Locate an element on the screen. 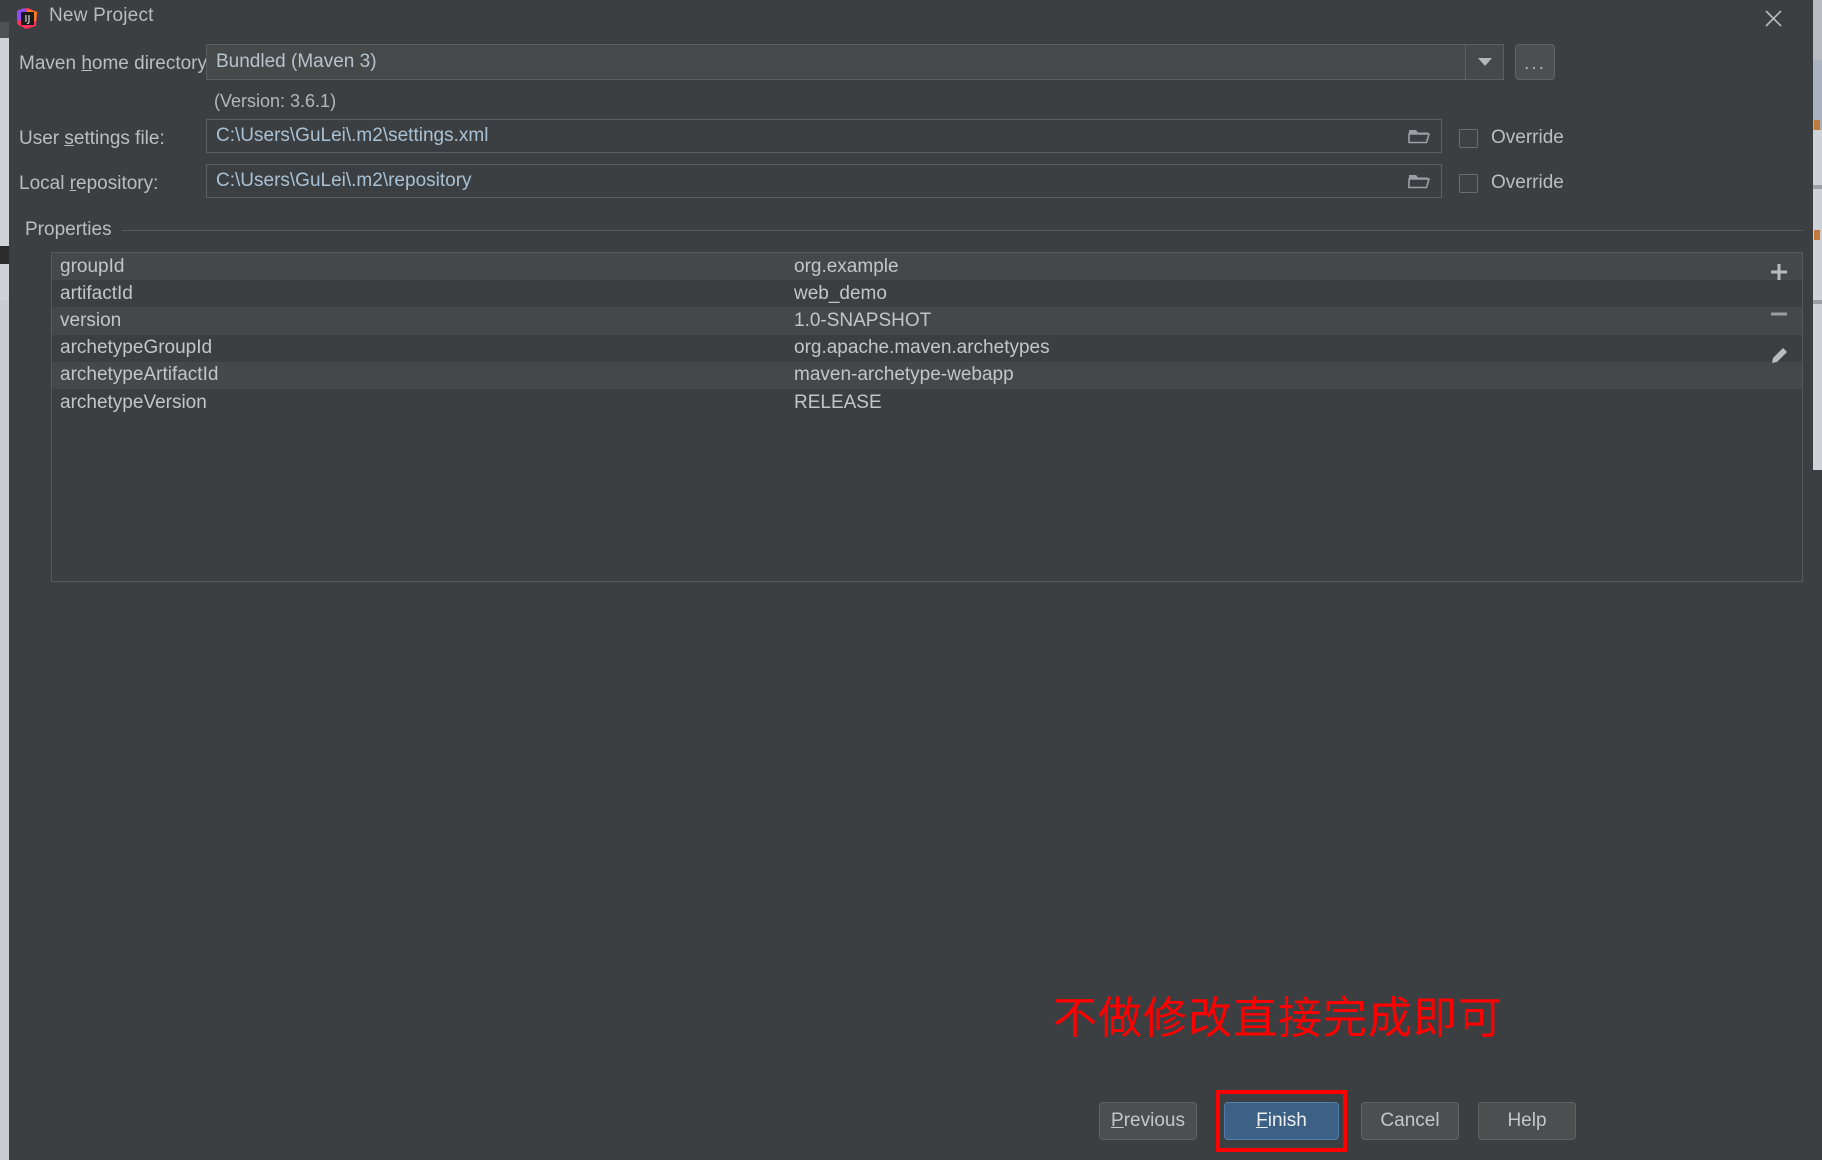 The width and height of the screenshot is (1822, 1160). local-repository-label: Local repository: is located at coordinates (88, 184).